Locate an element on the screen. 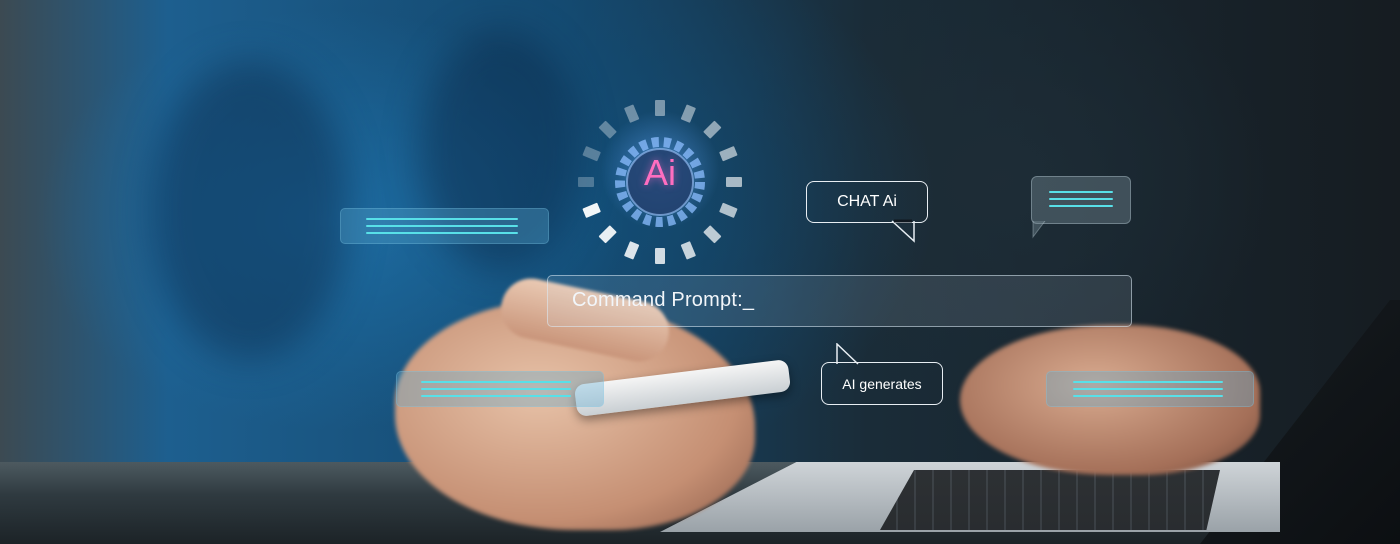 The image size is (1400, 544). chat-bubble-icon: CHAT Ai is located at coordinates (867, 202).